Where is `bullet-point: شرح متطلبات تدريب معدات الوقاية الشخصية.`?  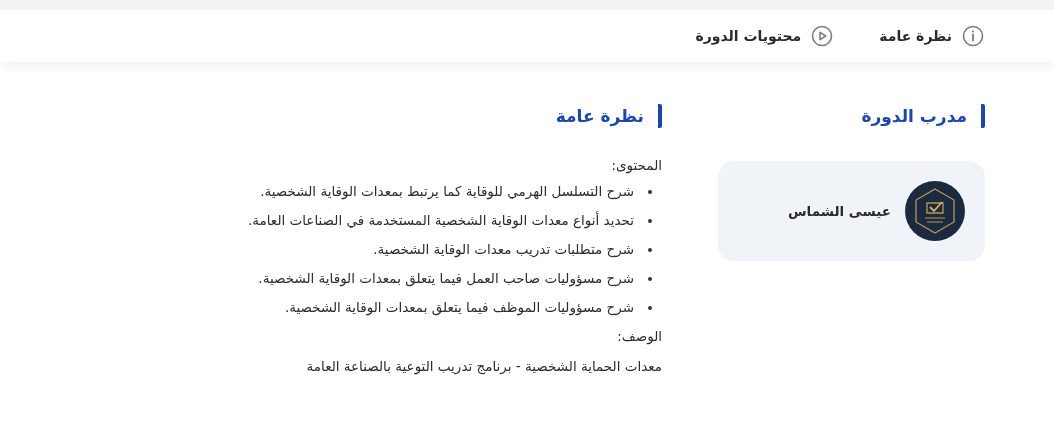 bullet-point: شرح متطلبات تدريب معدات الوقاية الشخصية. is located at coordinates (422, 249).